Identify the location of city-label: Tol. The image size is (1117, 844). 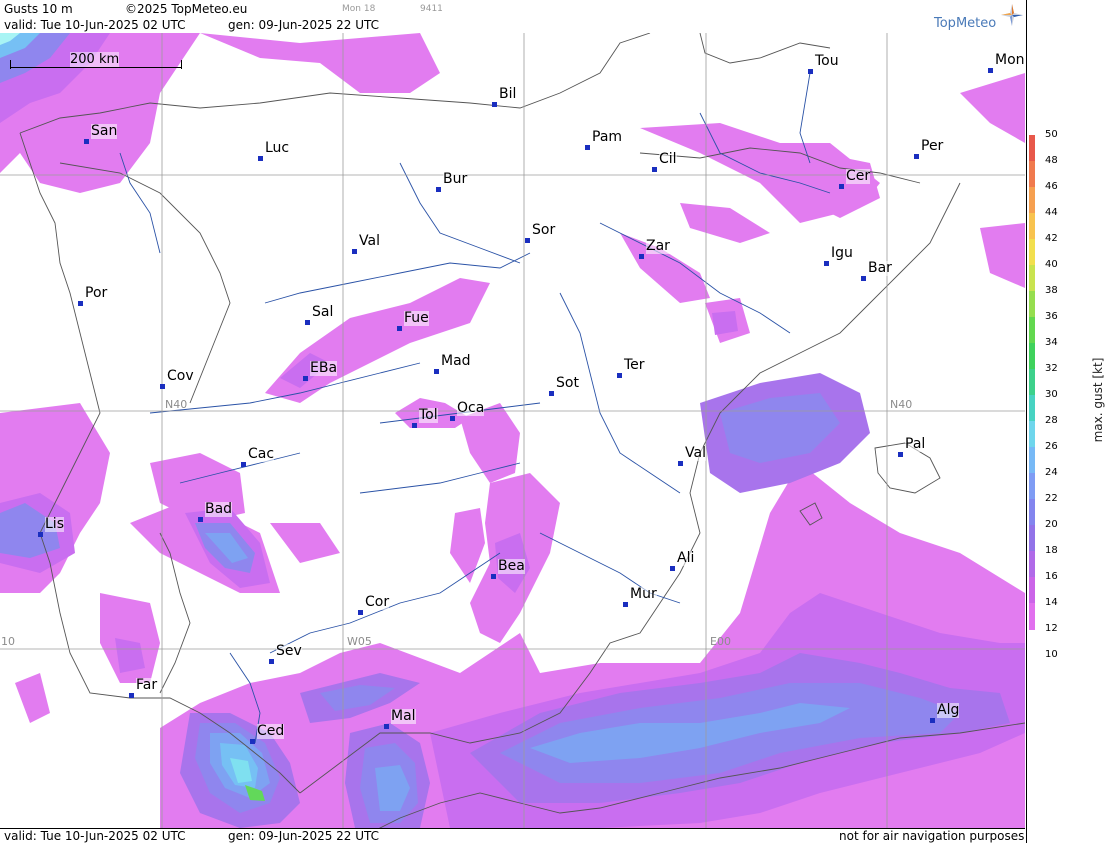
(428, 415).